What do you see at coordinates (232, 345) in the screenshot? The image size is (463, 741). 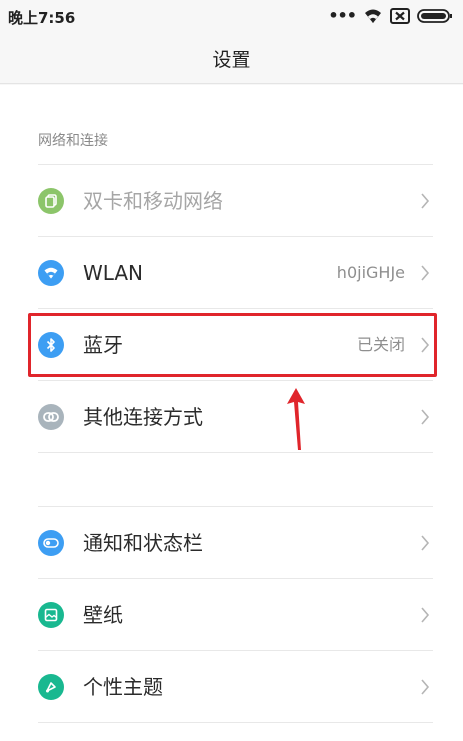 I see `highlight-box` at bounding box center [232, 345].